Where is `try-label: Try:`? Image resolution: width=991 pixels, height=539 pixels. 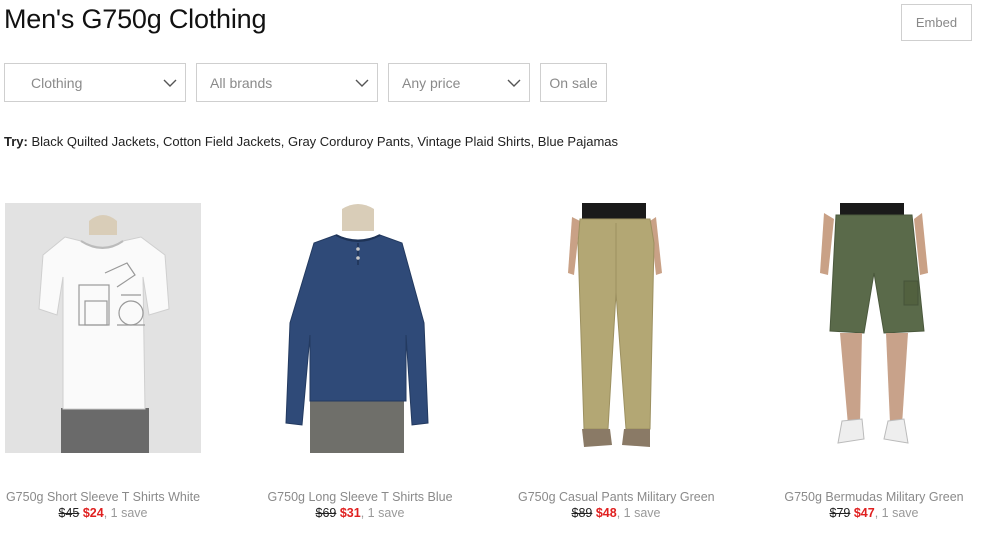 try-label: Try: is located at coordinates (16, 141).